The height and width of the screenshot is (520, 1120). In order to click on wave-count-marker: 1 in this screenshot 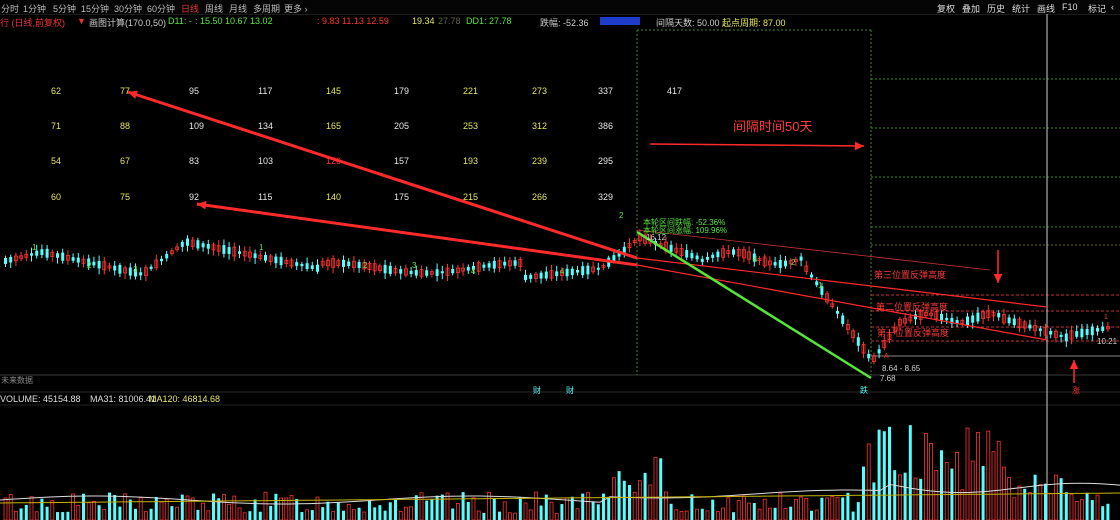, I will do `click(820, 285)`.